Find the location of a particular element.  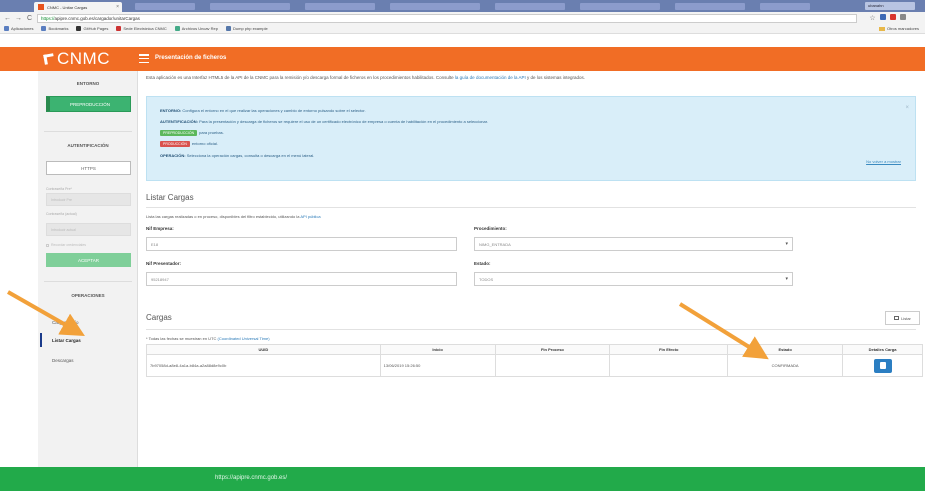

sidebar-item-descargas: Descargas is located at coordinates (88, 360).